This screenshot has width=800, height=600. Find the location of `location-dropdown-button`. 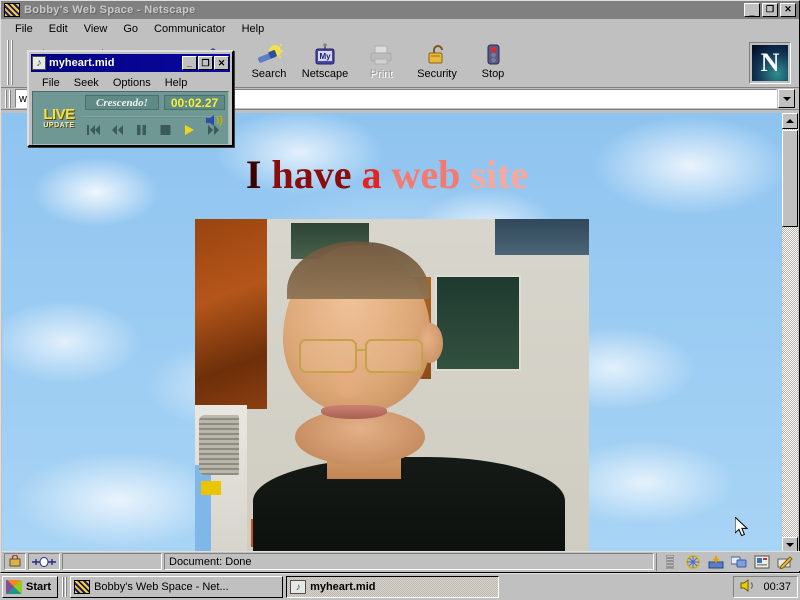

location-dropdown-button is located at coordinates (786, 98).